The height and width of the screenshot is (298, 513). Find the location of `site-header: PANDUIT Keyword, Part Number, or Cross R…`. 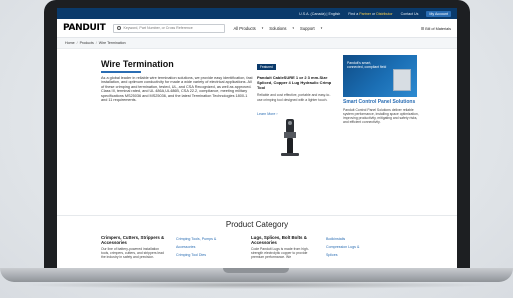

site-header: PANDUIT Keyword, Part Number, or Cross R… is located at coordinates (257, 28).